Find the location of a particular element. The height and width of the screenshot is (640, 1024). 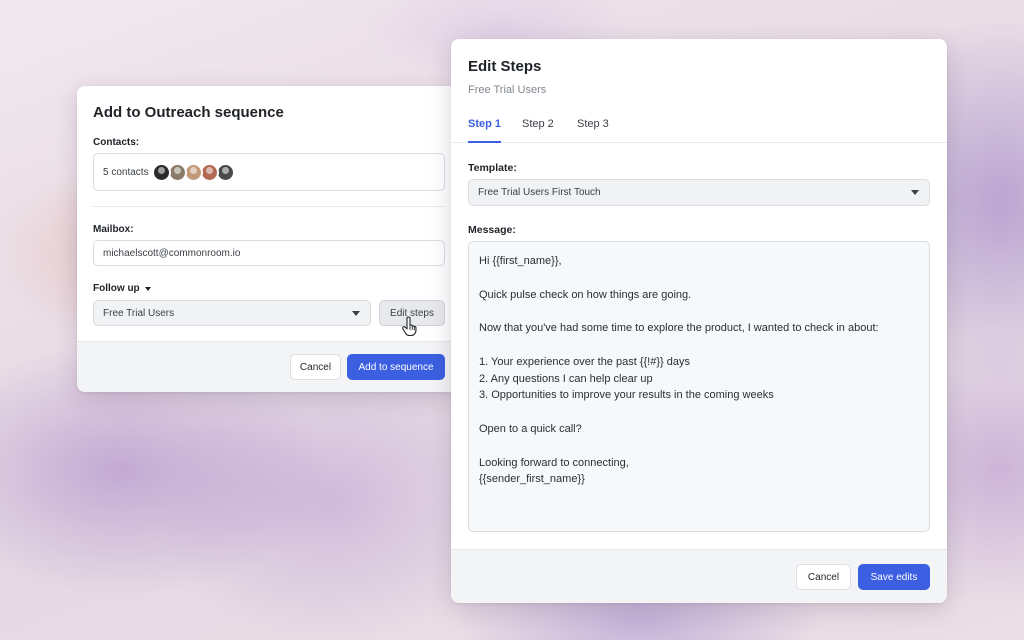

message-line: 2. Any questions I can help clear up is located at coordinates (566, 378).